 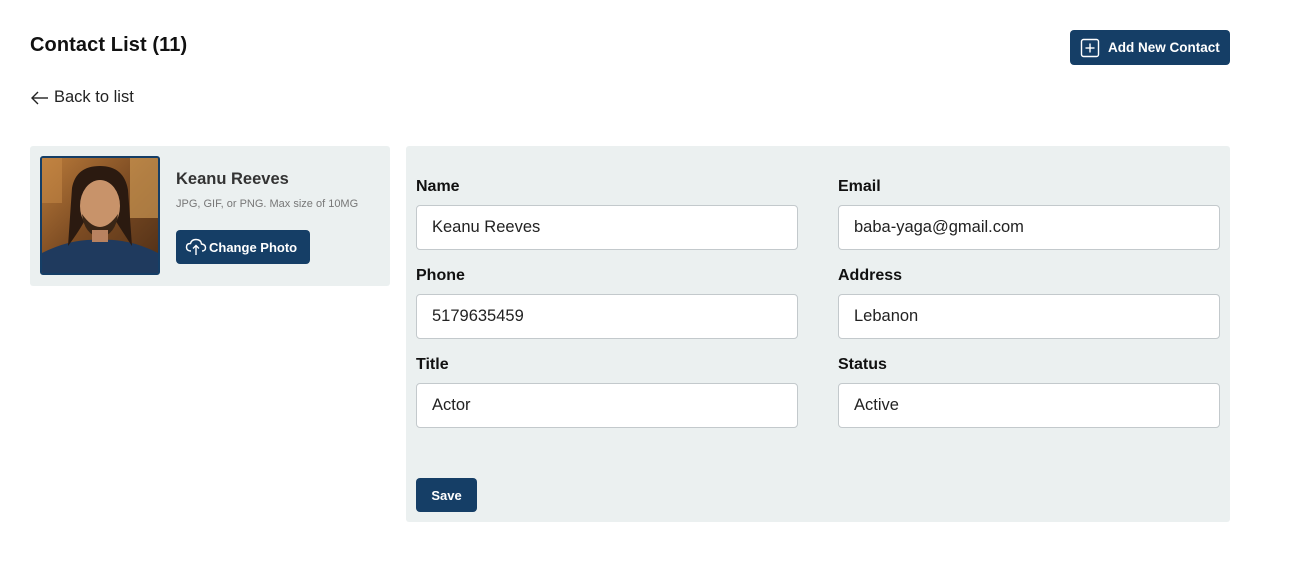 What do you see at coordinates (607, 227) in the screenshot?
I see `name-field` at bounding box center [607, 227].